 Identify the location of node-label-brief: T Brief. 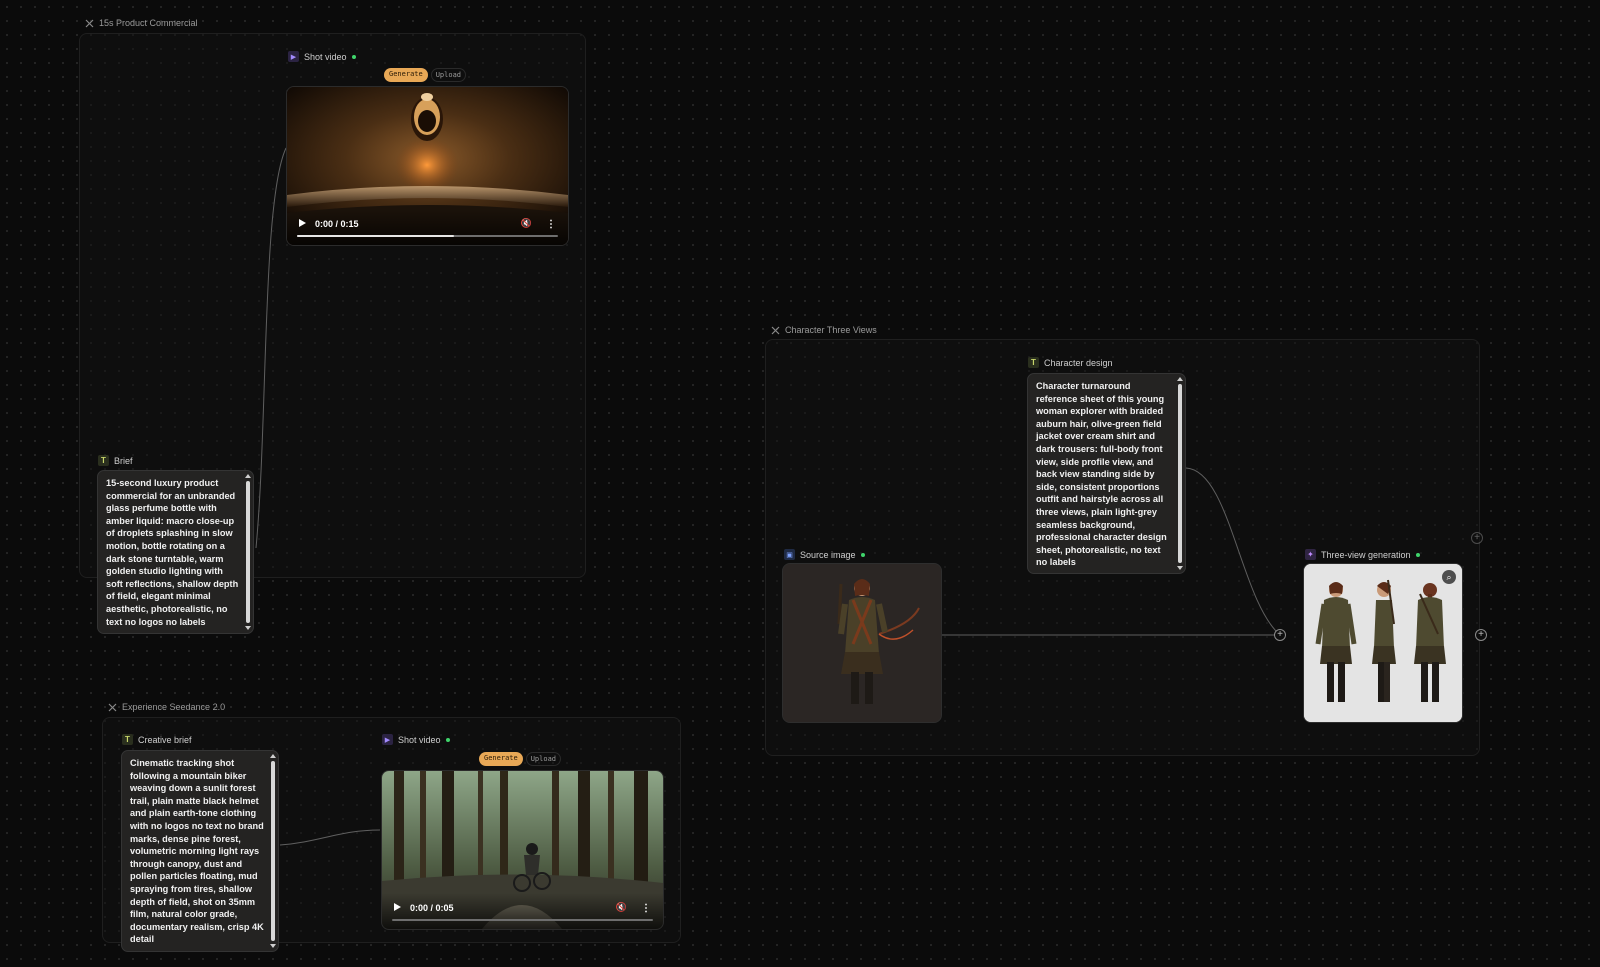
(115, 460).